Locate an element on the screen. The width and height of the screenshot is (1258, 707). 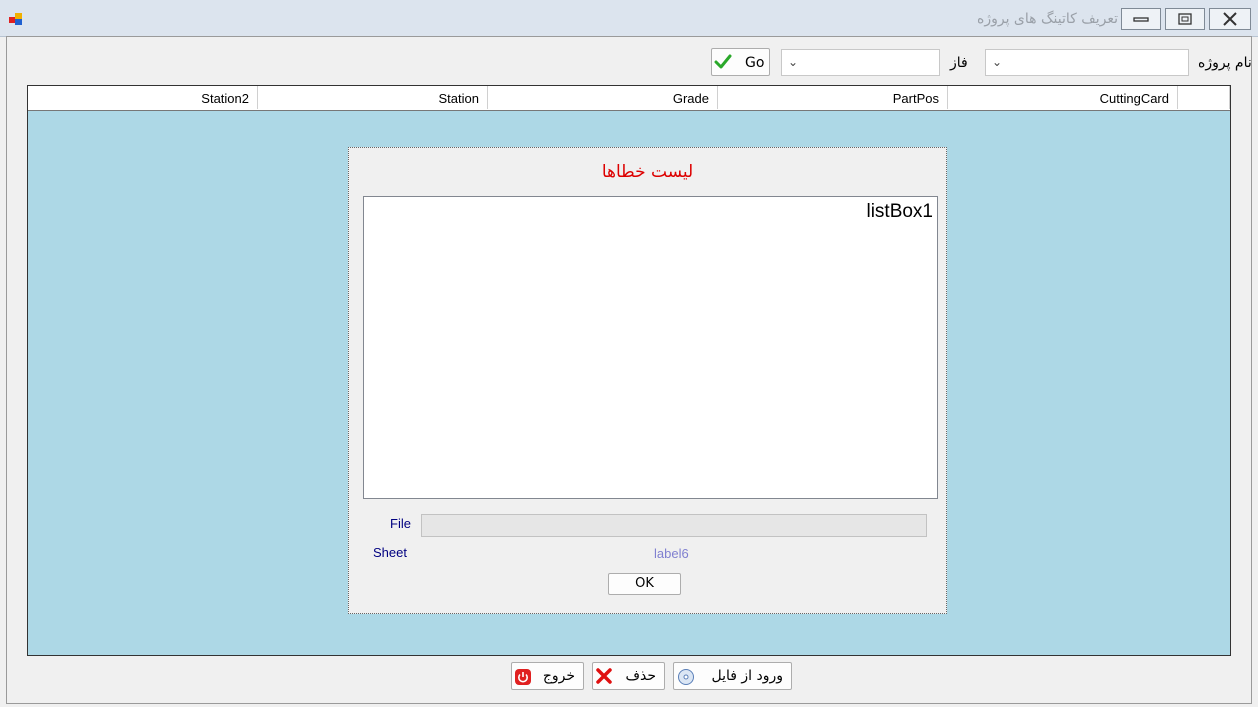
column-header-grade: Grade is located at coordinates (603, 97).